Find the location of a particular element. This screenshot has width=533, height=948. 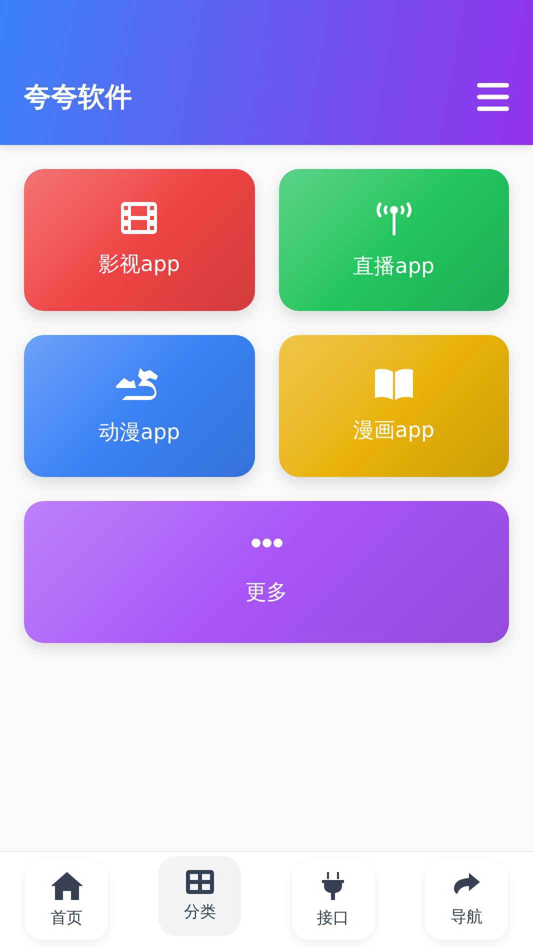

app-card: 更多 is located at coordinates (266, 572).